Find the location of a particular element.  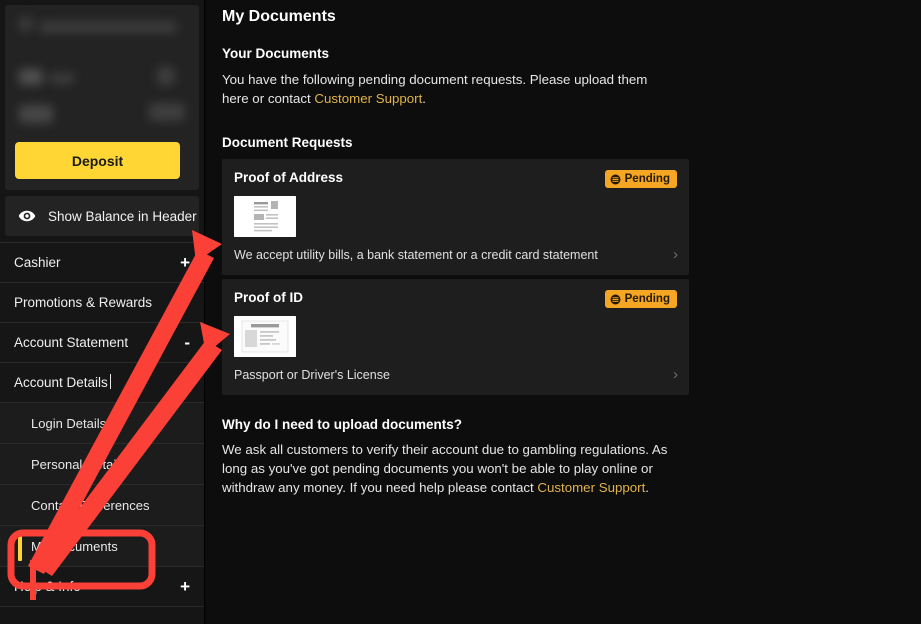

sidebar-item-label: Cashier is located at coordinates (37, 262).